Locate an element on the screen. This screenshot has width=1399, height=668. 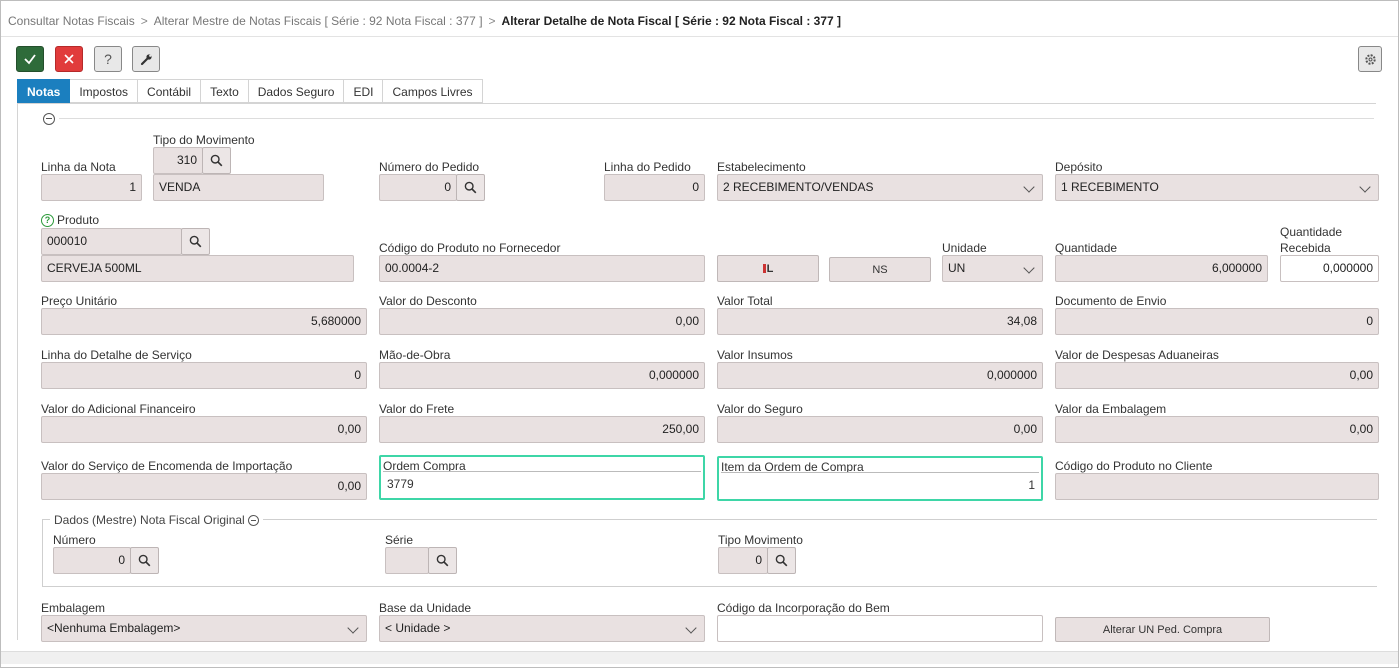
tab-campos-livres: Campos Livres is located at coordinates (433, 91).